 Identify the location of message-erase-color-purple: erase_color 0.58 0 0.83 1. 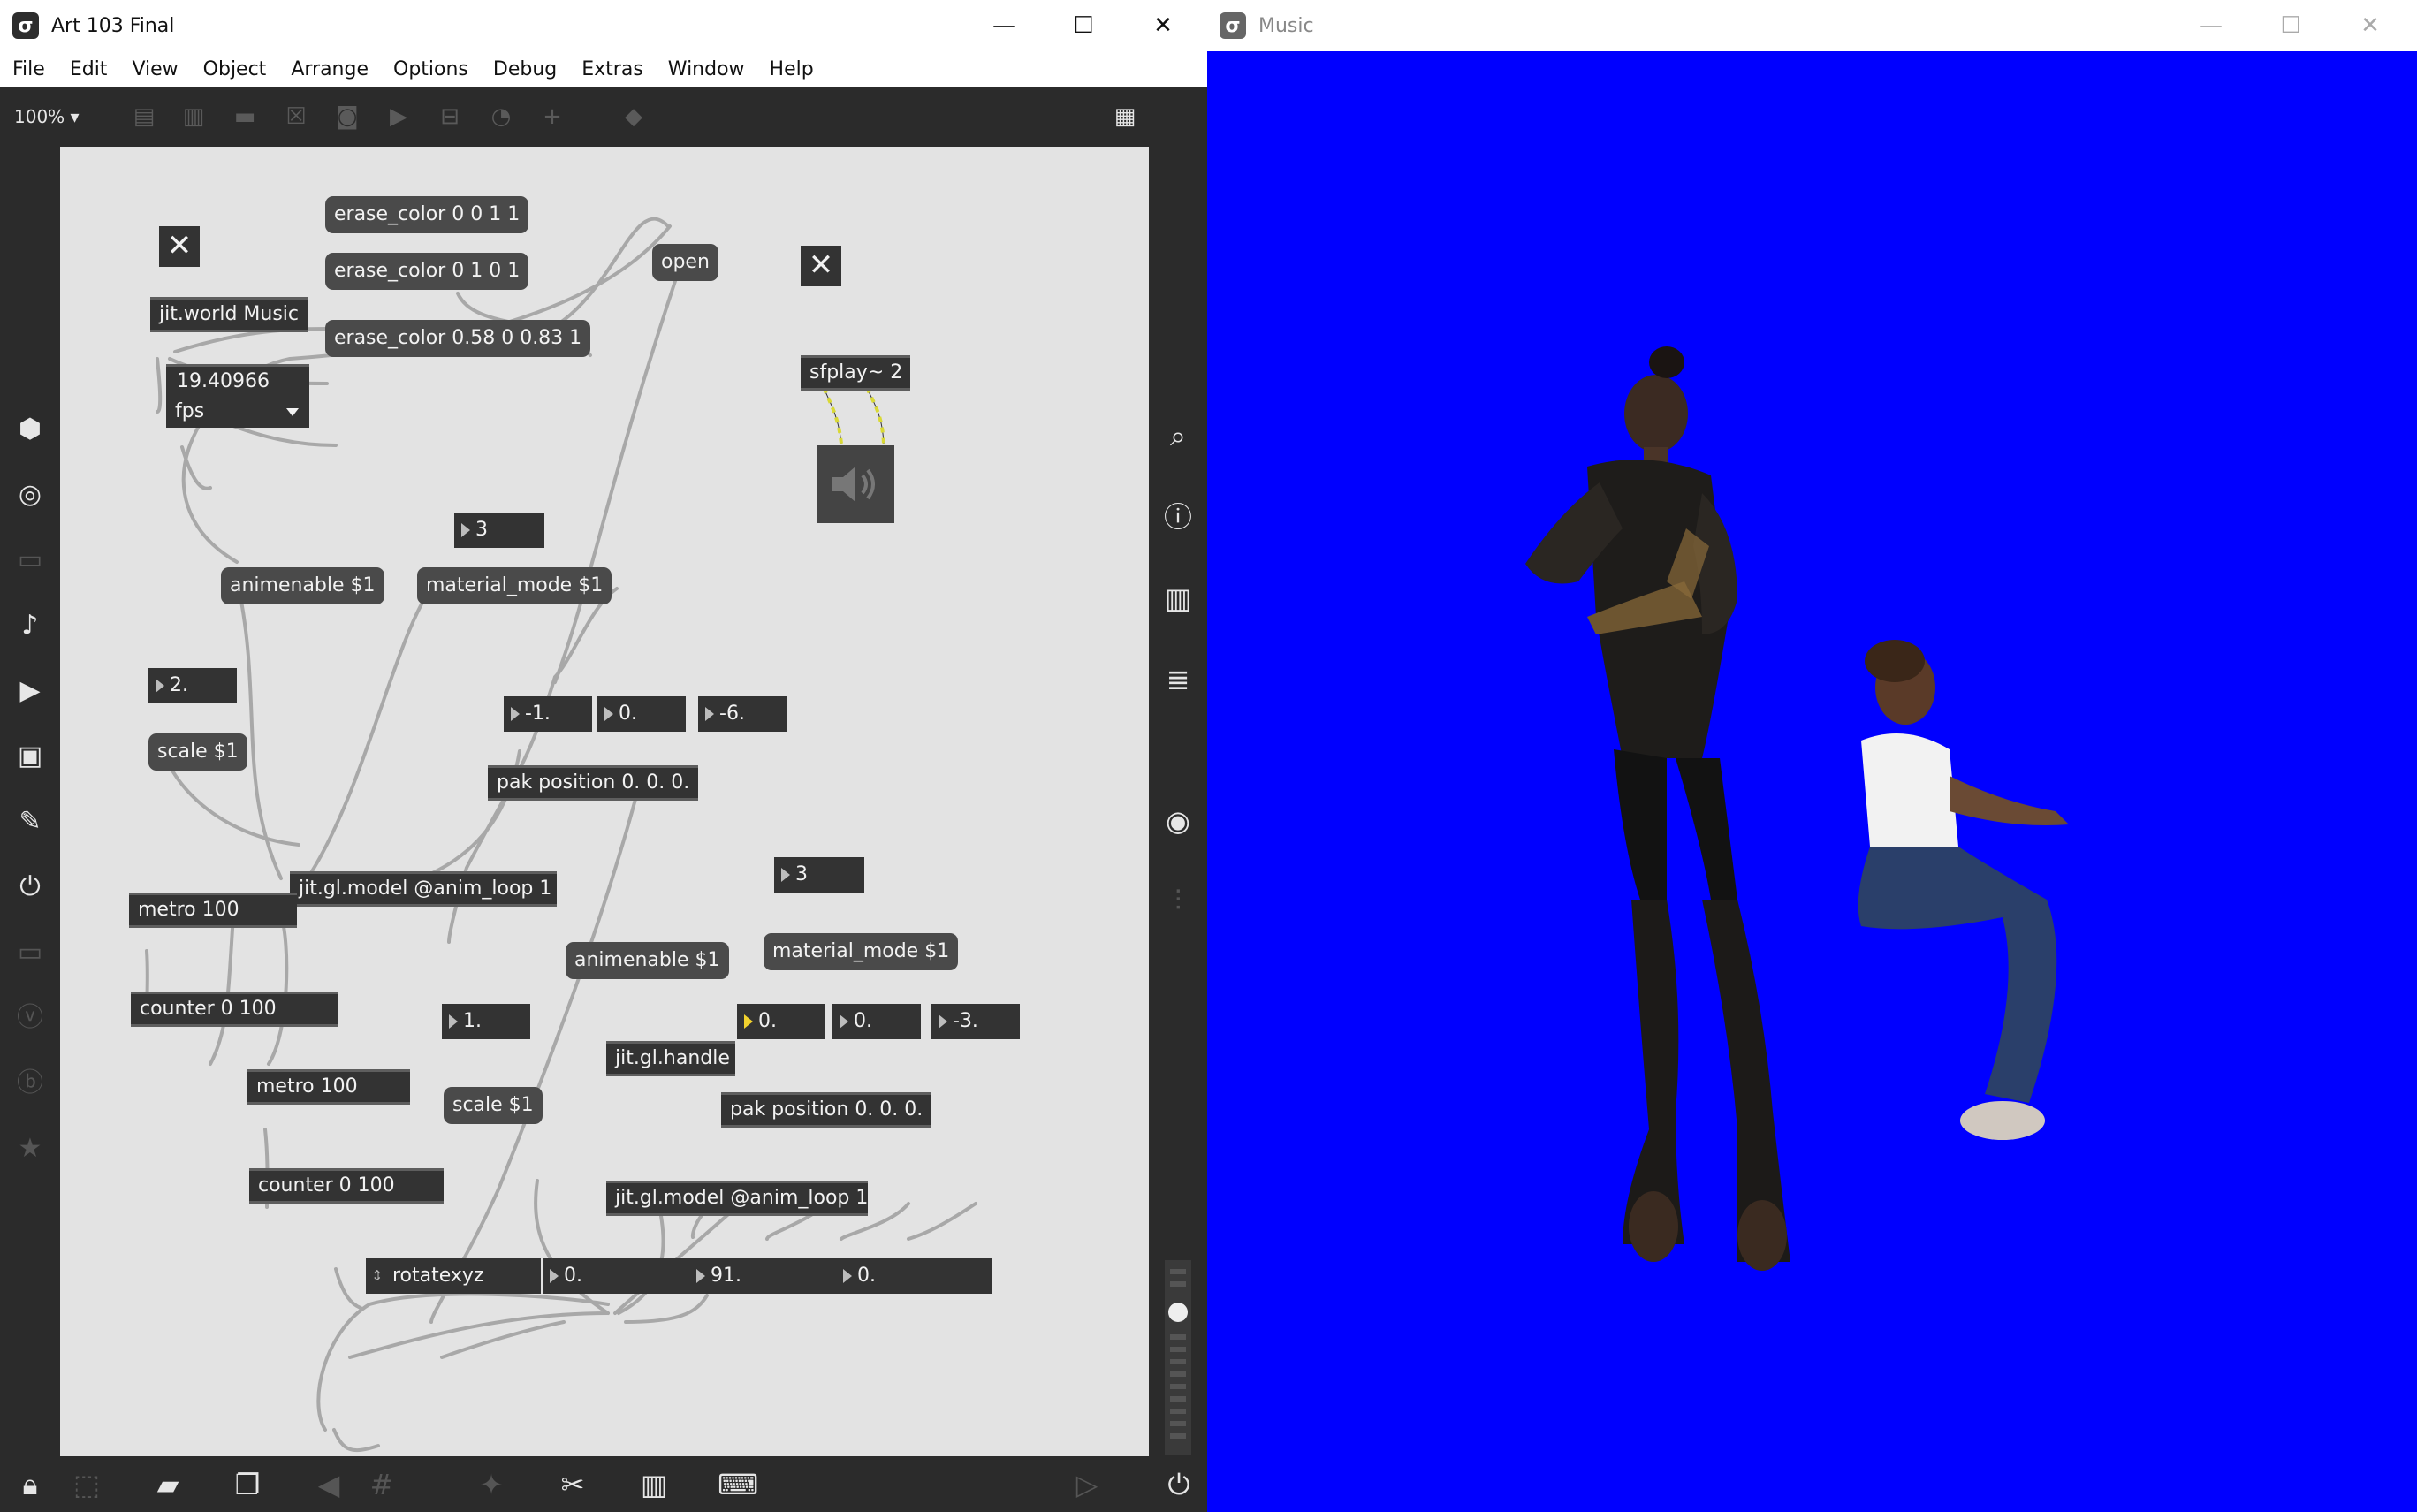
(458, 338).